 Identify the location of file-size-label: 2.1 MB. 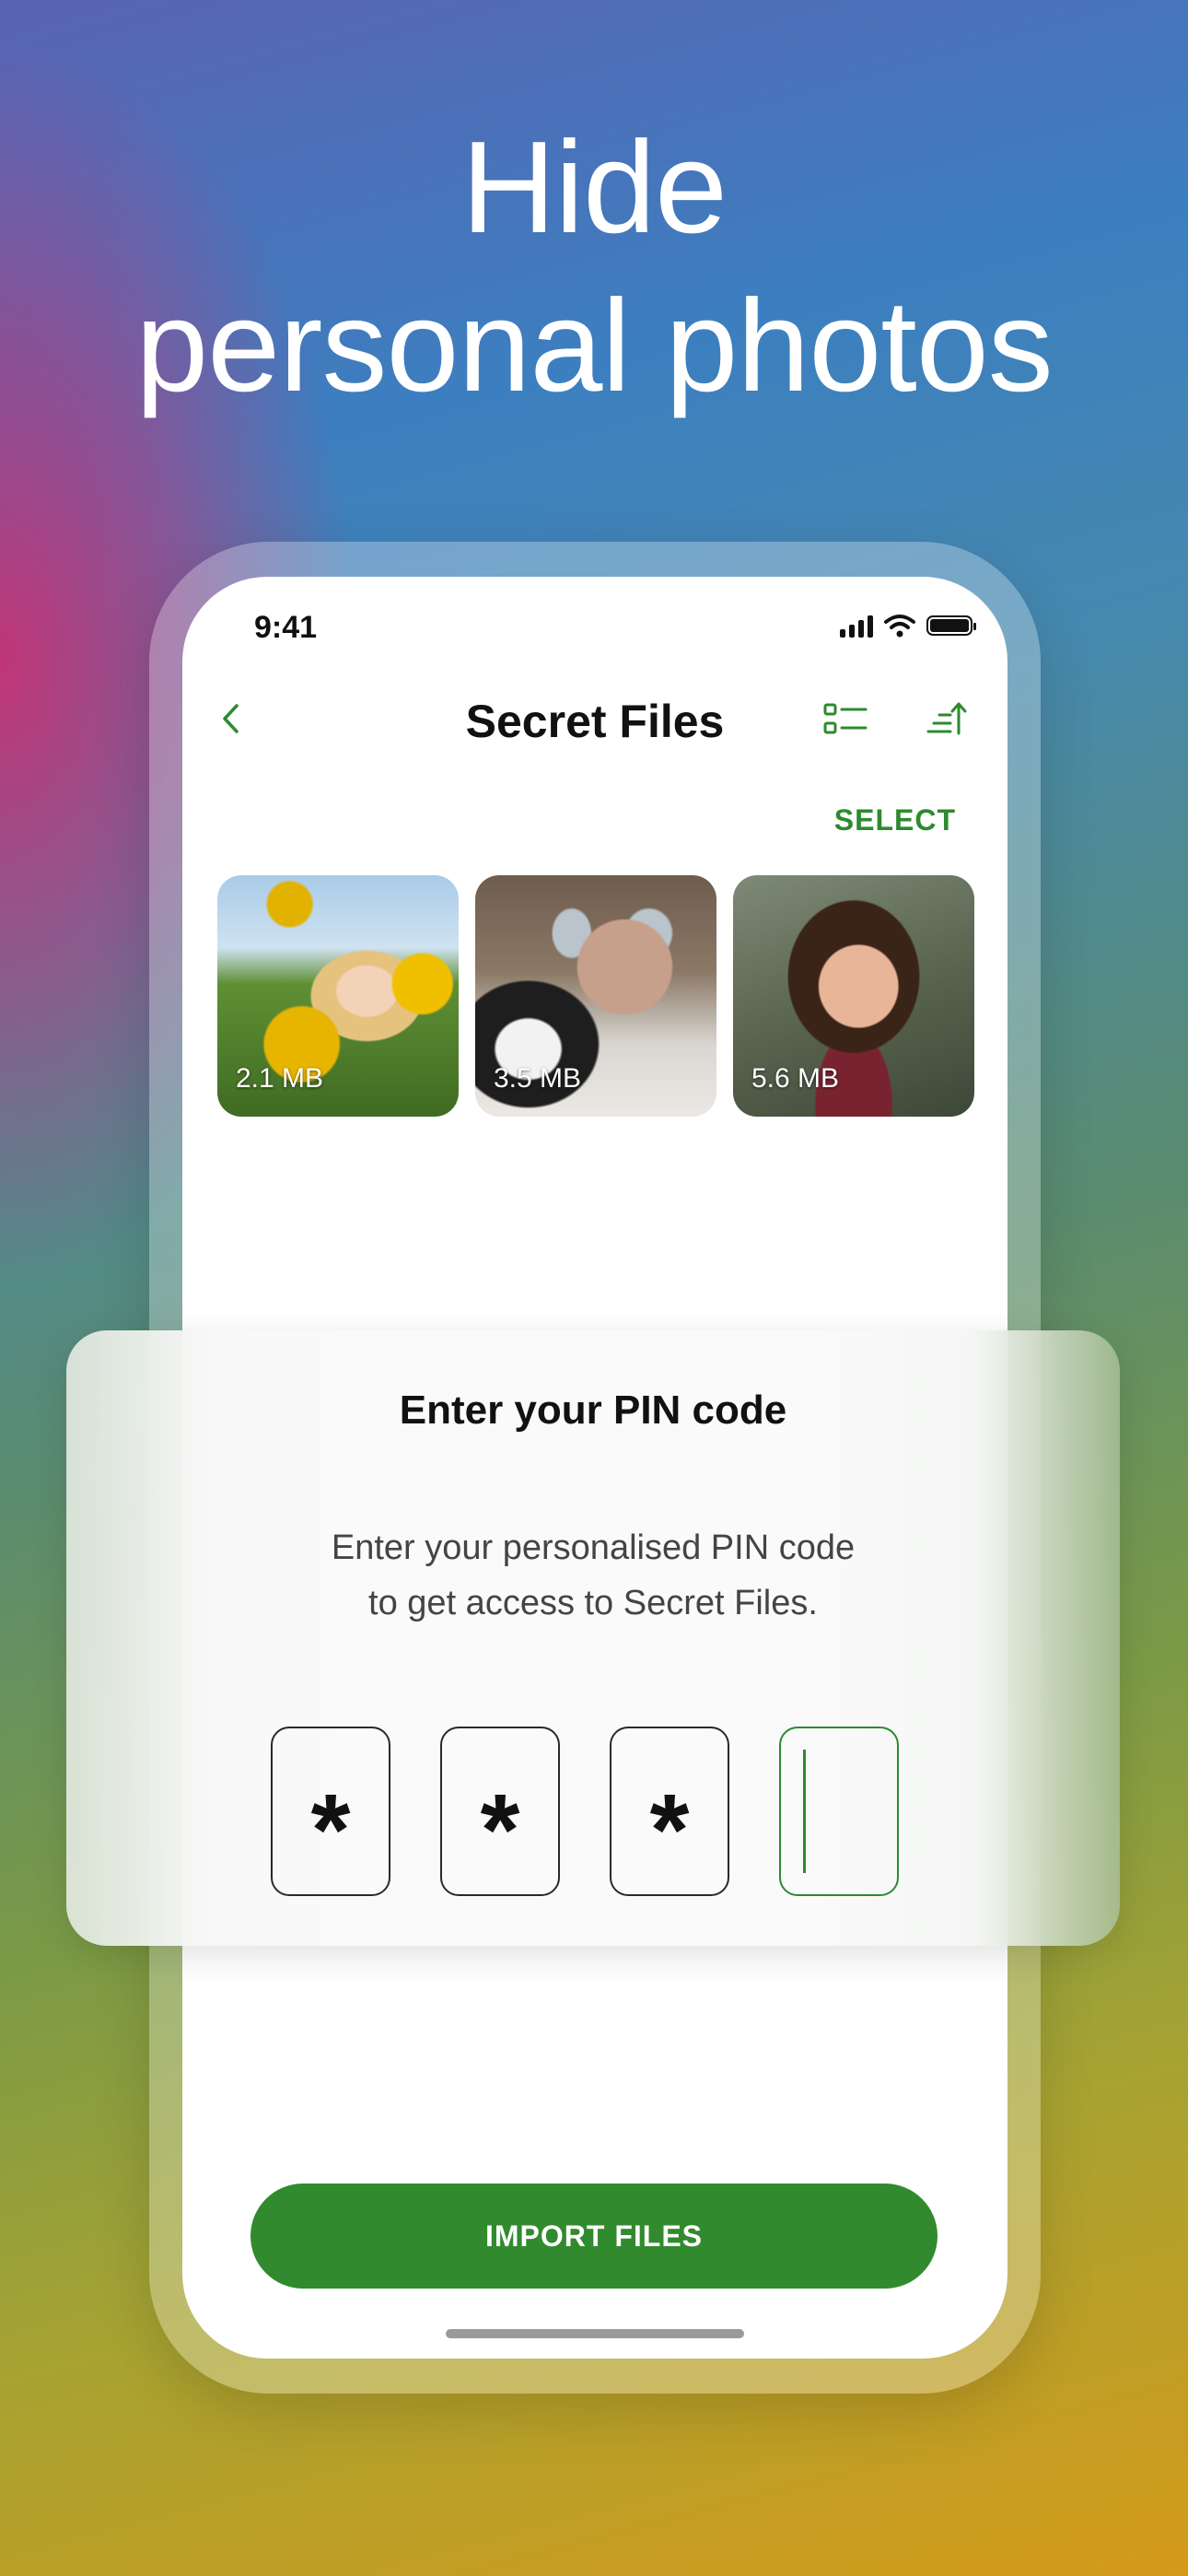
(280, 1078).